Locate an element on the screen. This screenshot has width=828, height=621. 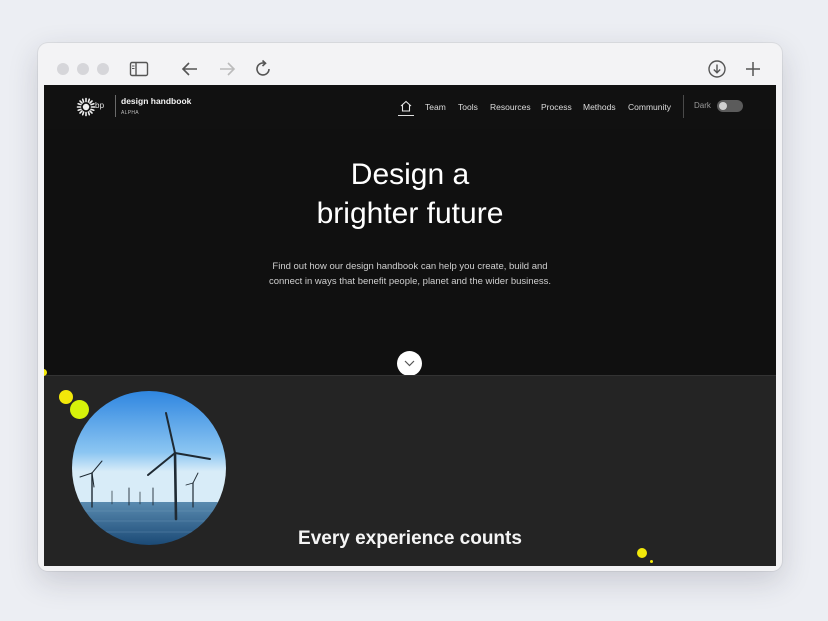
logo-text: bp is located at coordinates (100, 105).